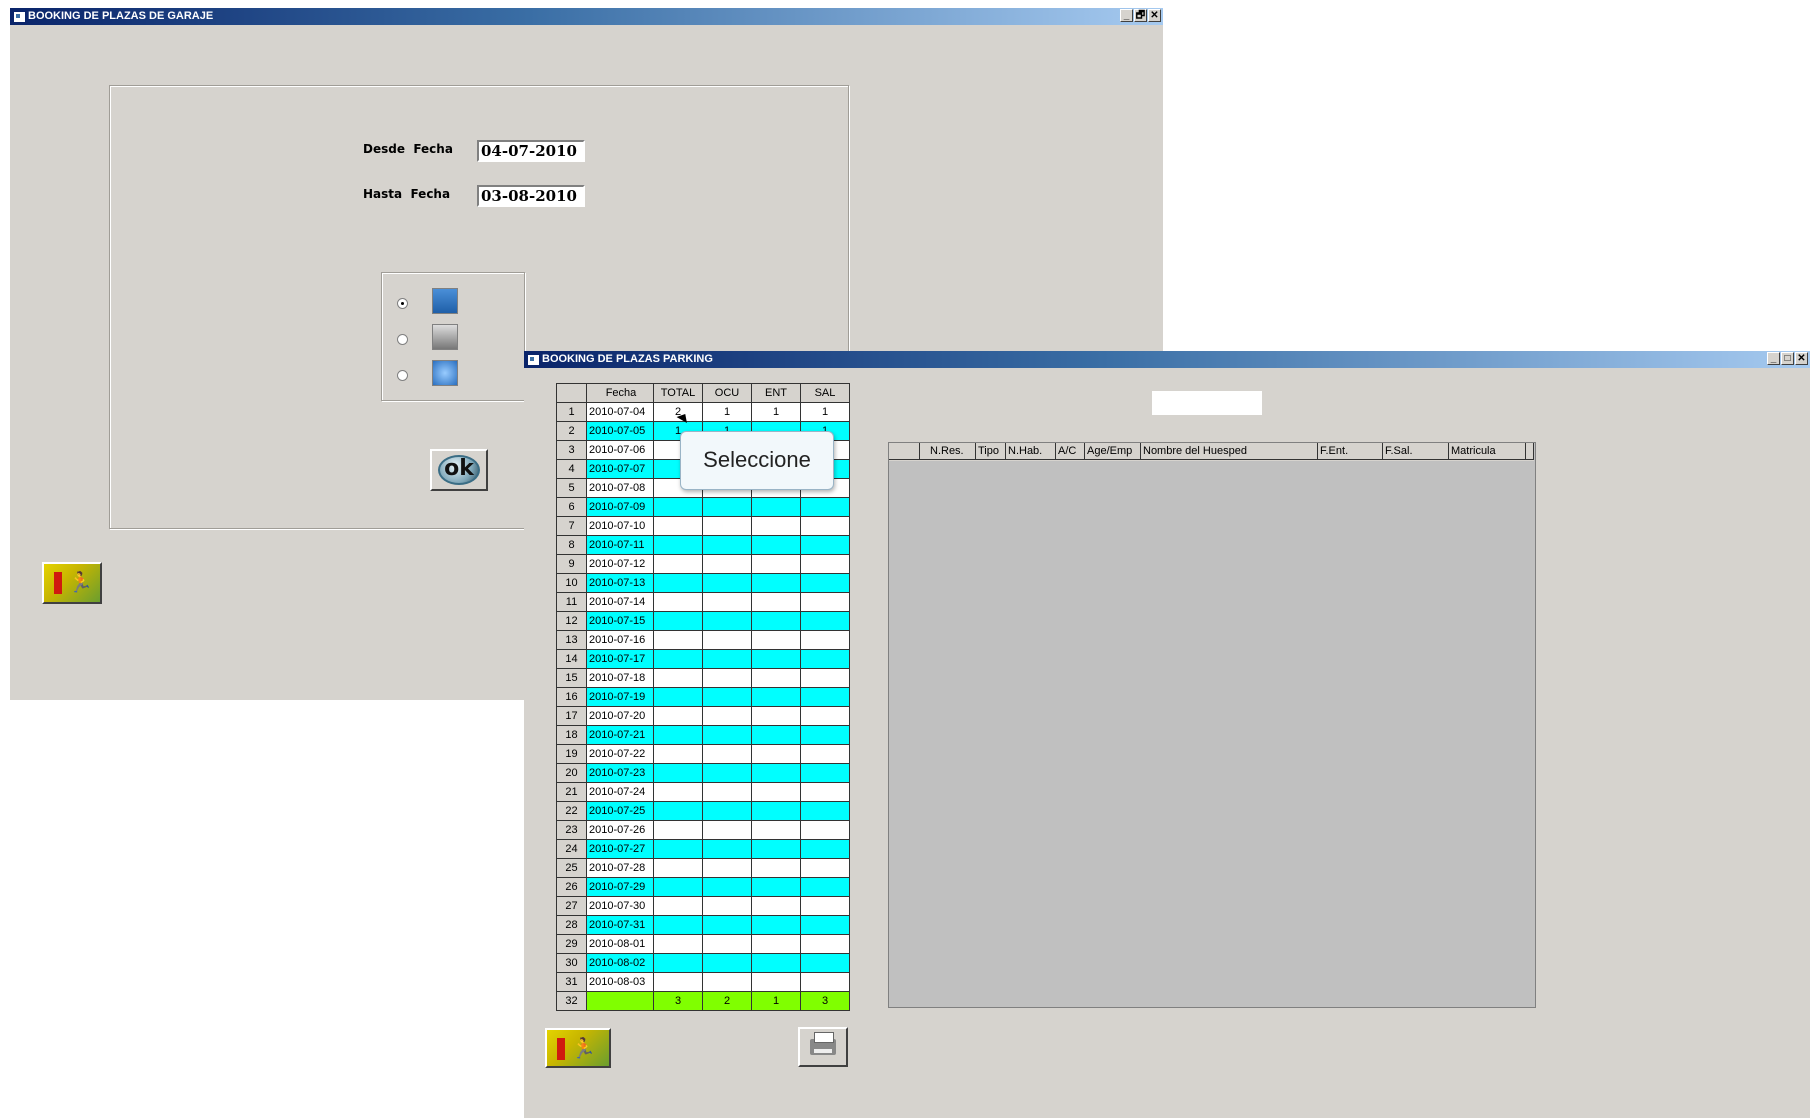  I want to click on day-row: 20 2010-07-23, so click(703, 773).